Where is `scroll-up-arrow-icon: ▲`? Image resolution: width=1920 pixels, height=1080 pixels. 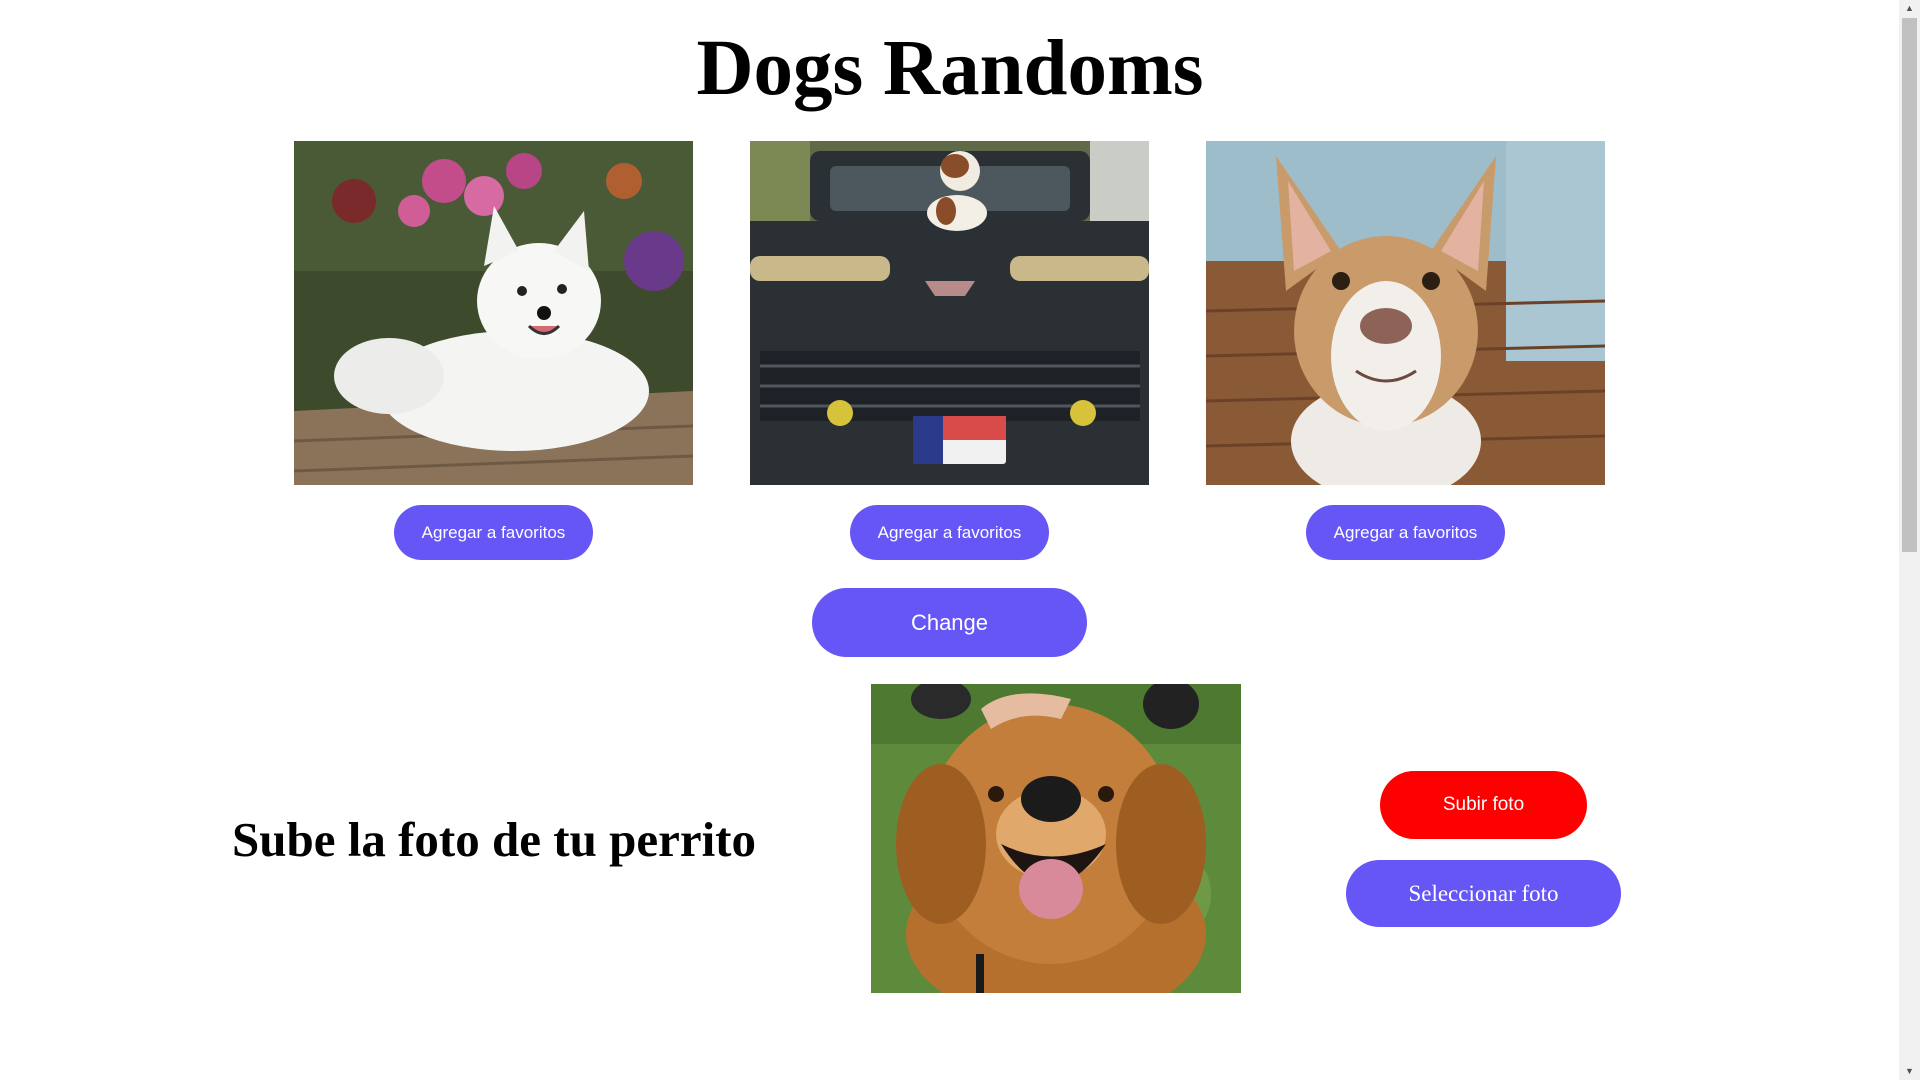 scroll-up-arrow-icon: ▲ is located at coordinates (1909, 8).